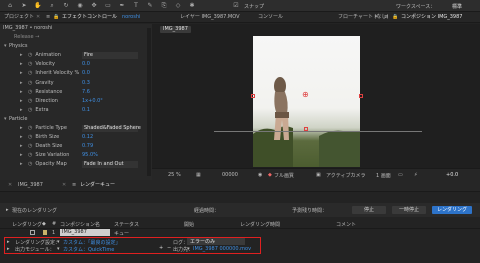  Describe the element at coordinates (86, 64) in the screenshot. I see `effect-property-value: 0.0` at that location.